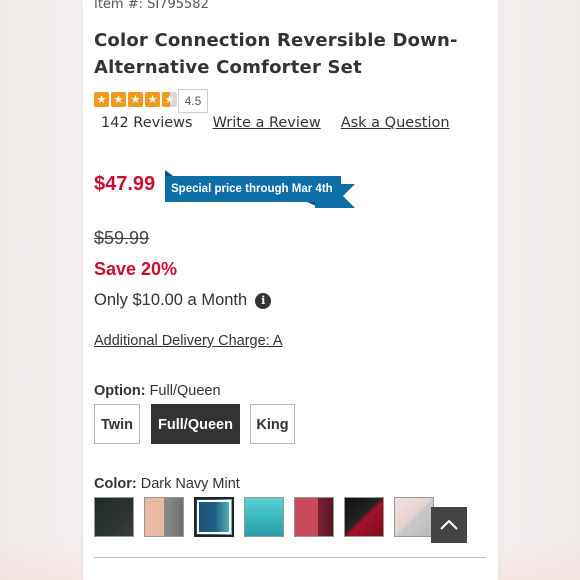  I want to click on option-full-queen-button: Full/Queen, so click(195, 424).